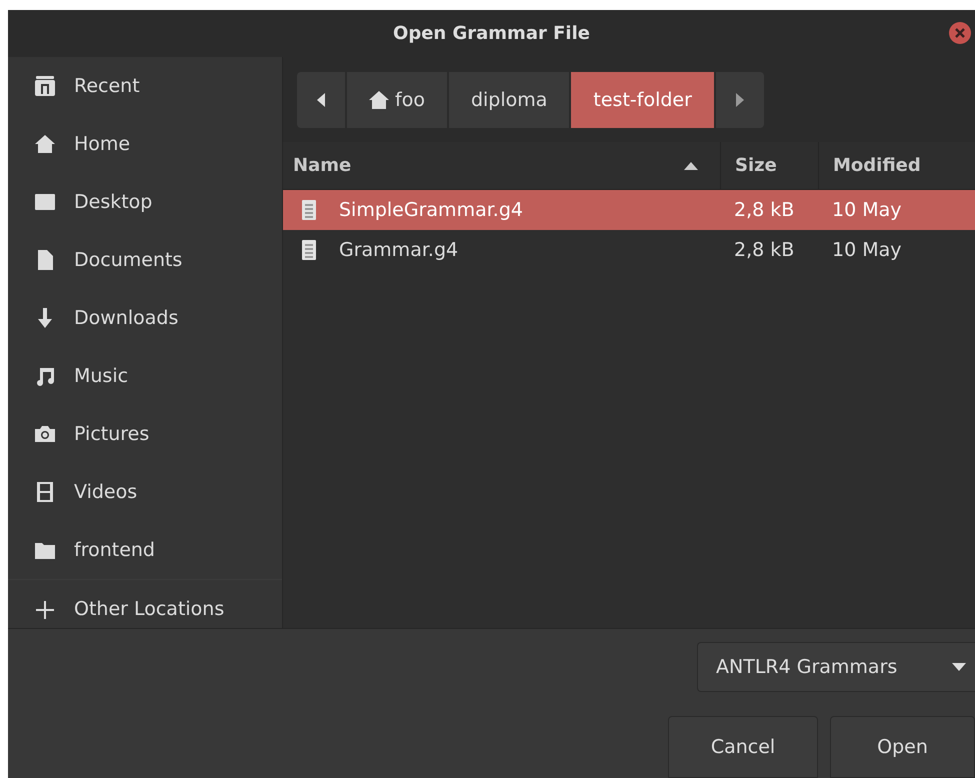  Describe the element at coordinates (896, 165) in the screenshot. I see `column-header: Modified` at that location.